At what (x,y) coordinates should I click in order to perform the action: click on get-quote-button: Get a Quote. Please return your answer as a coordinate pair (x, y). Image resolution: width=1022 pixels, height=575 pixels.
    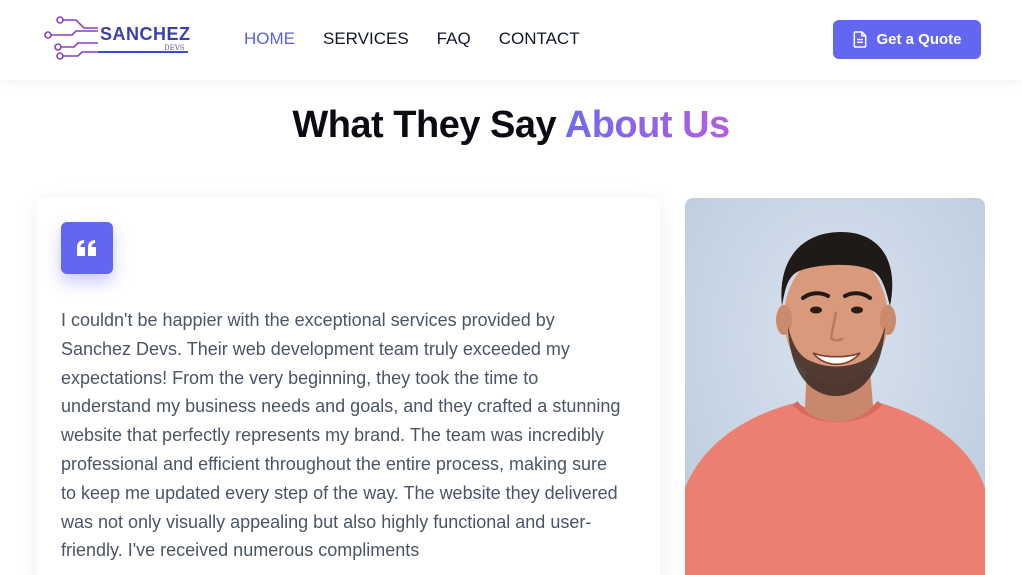
    Looking at the image, I should click on (907, 39).